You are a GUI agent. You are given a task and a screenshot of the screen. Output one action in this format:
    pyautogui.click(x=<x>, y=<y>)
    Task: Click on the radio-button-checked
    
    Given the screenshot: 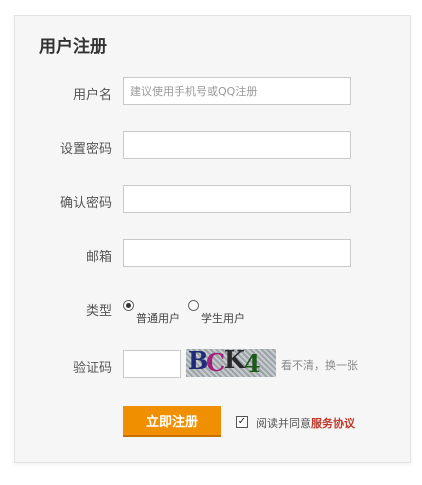 What is the action you would take?
    pyautogui.click(x=128, y=305)
    